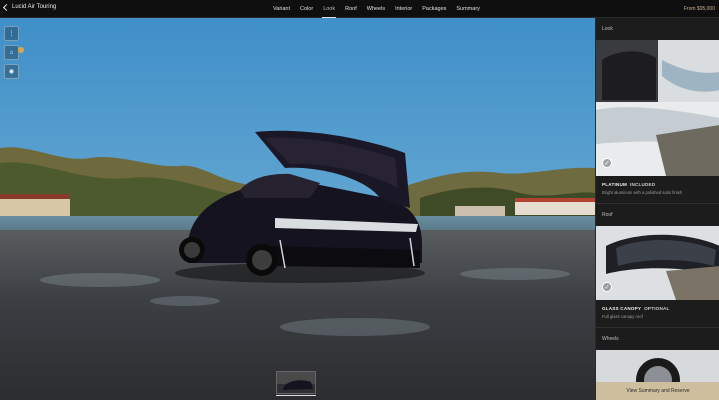  Describe the element at coordinates (6, 7) in the screenshot. I see `chevron-left-icon` at that location.